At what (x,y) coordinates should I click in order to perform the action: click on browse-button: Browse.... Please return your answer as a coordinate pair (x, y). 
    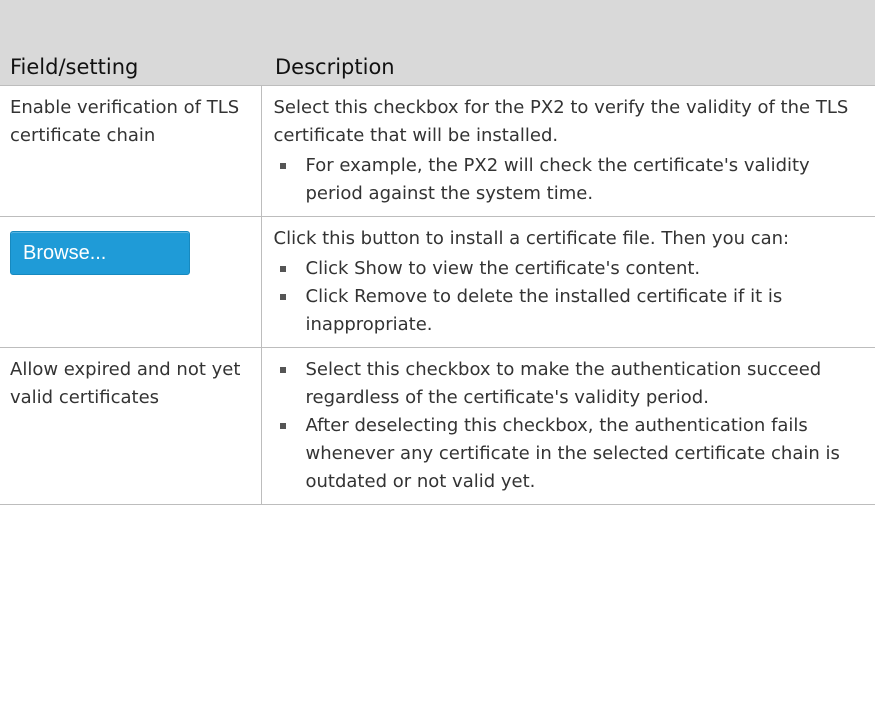
    Looking at the image, I should click on (100, 252).